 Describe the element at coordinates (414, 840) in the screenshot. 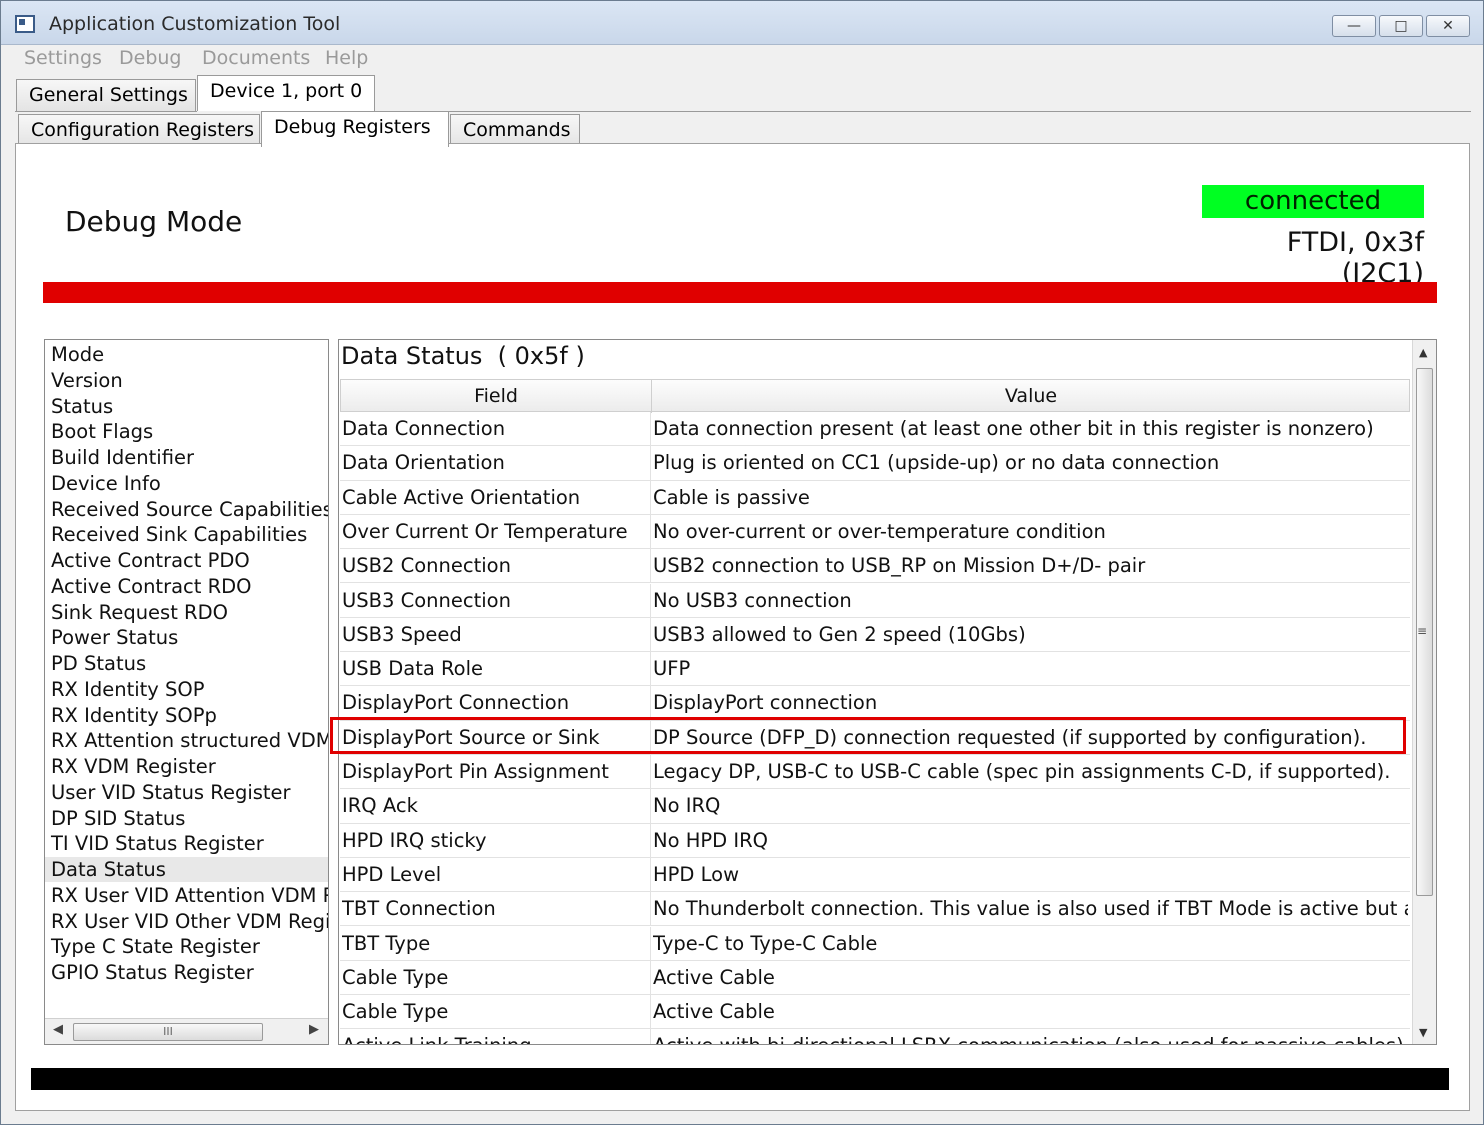

I see `cell-field: HPD IRQ sticky` at that location.